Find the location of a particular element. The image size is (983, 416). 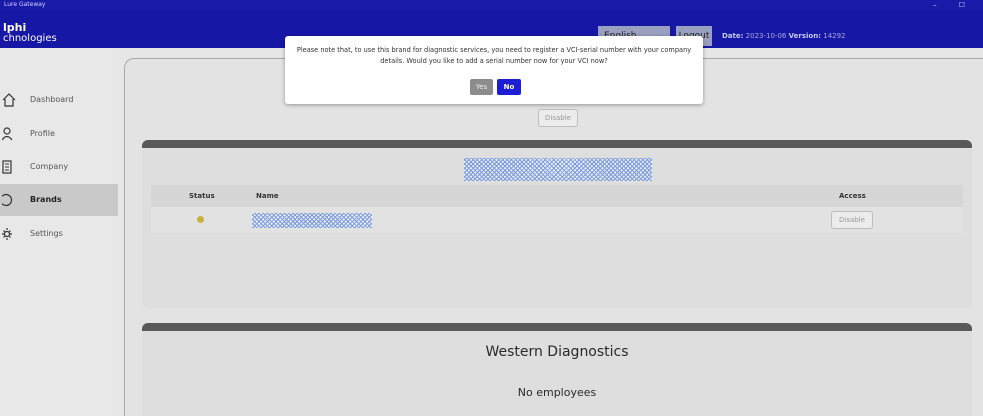

sidebar-item-label: Profile is located at coordinates (42, 133).